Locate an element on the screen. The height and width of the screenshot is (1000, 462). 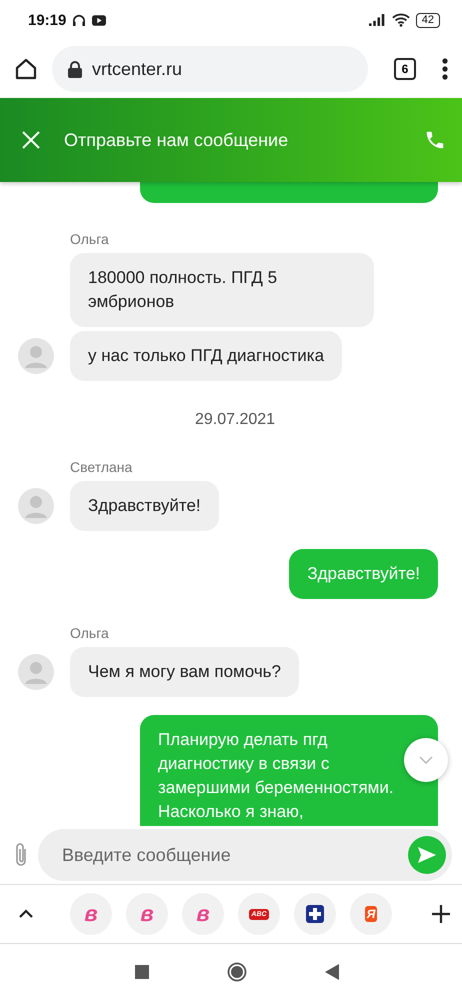
sender-name: Светлана is located at coordinates (102, 467).